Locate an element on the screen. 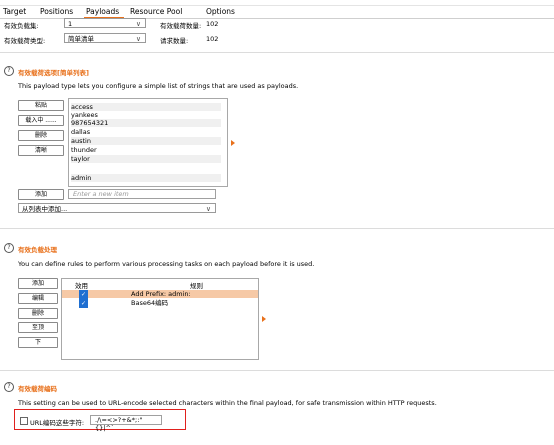 The image size is (554, 445). list-item: admin is located at coordinates (146, 178).